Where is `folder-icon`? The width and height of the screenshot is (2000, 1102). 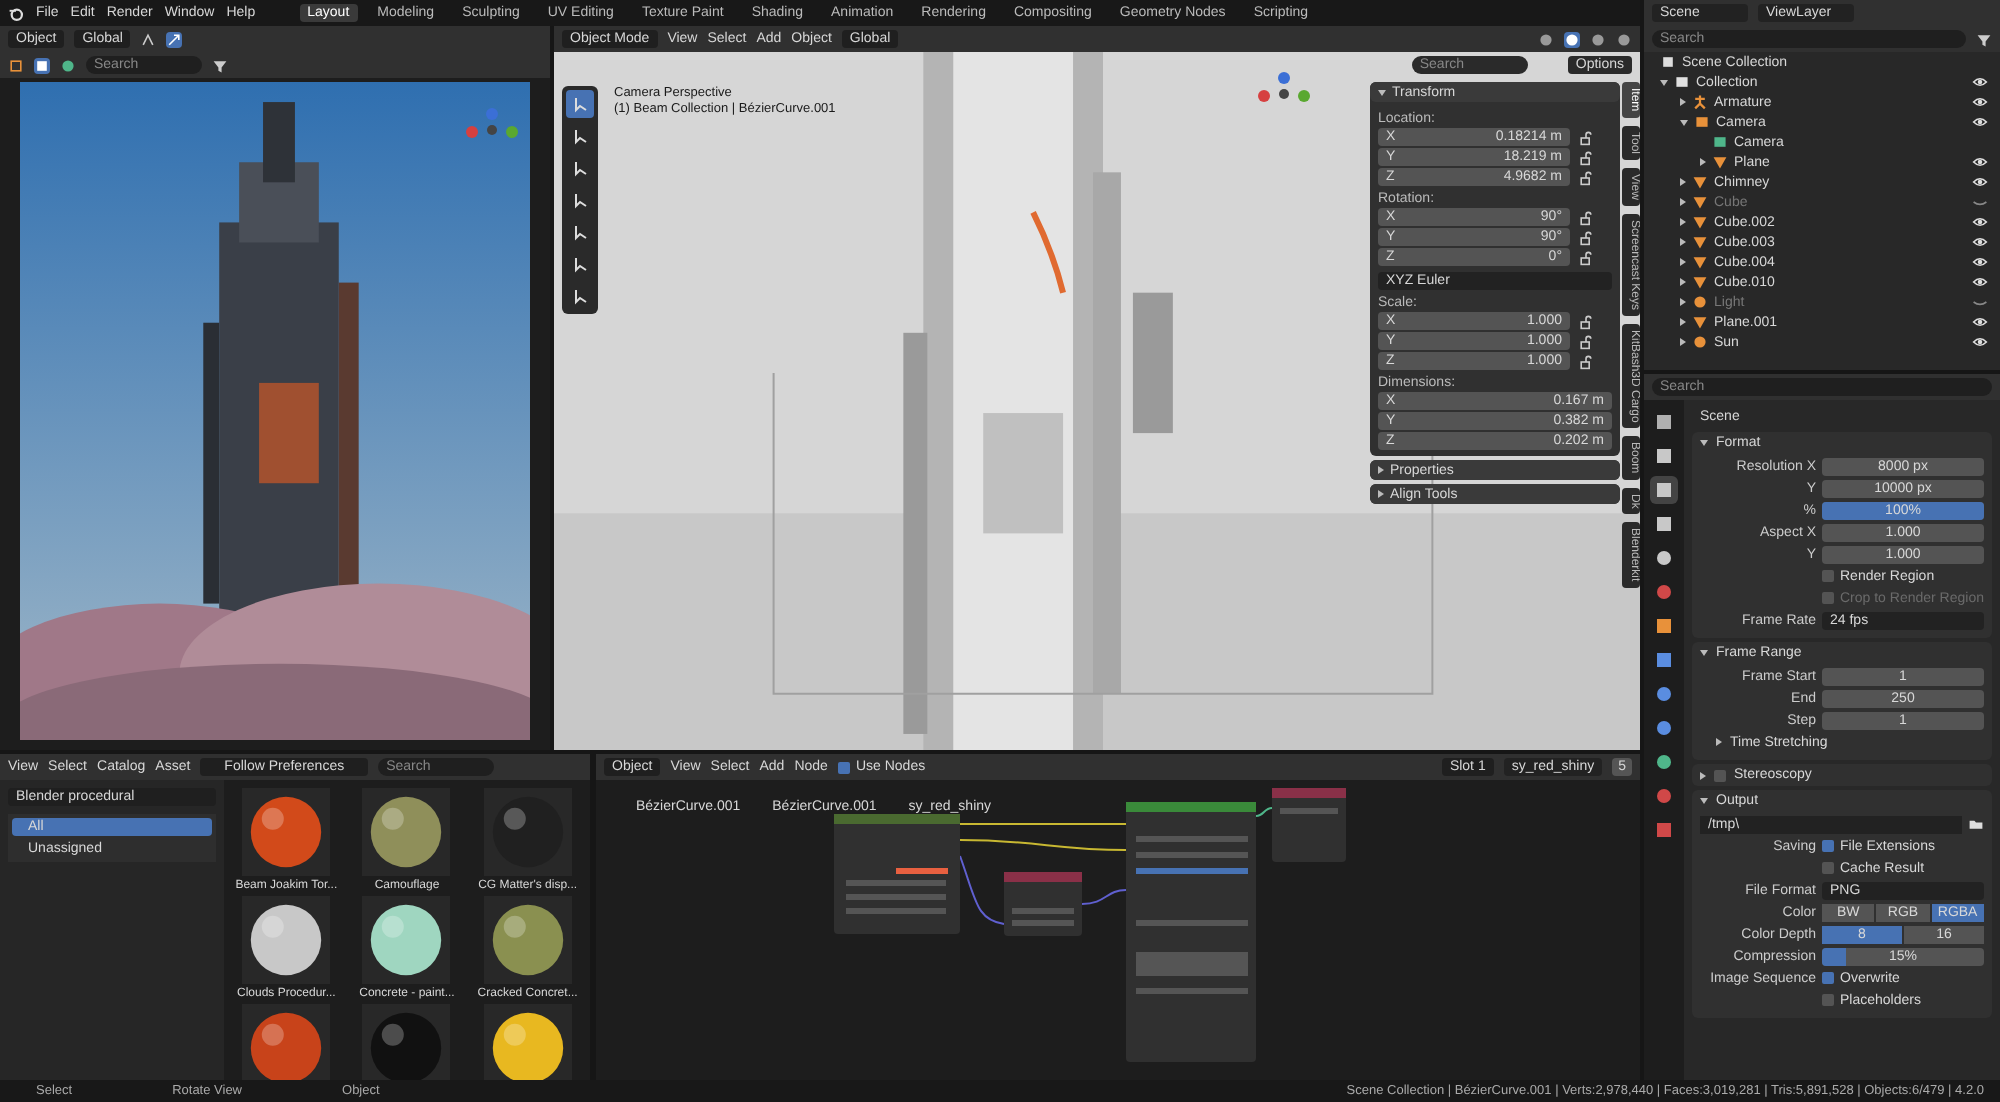 folder-icon is located at coordinates (1976, 824).